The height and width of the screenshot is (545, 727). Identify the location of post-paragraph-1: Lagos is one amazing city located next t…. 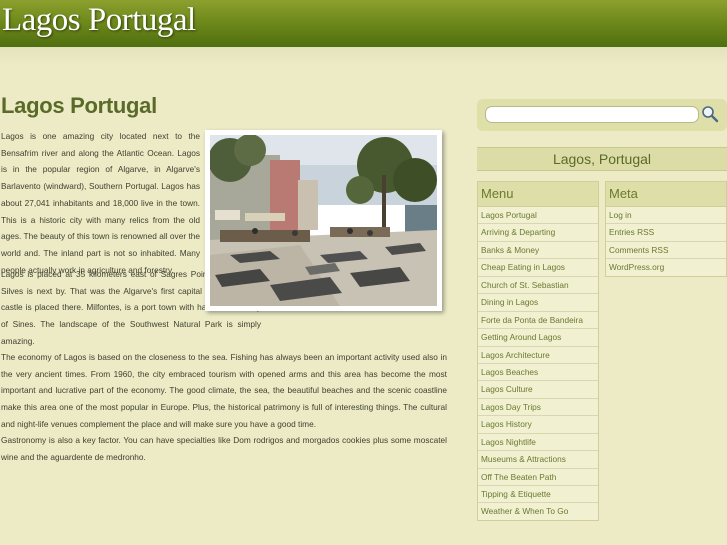
(100, 203).